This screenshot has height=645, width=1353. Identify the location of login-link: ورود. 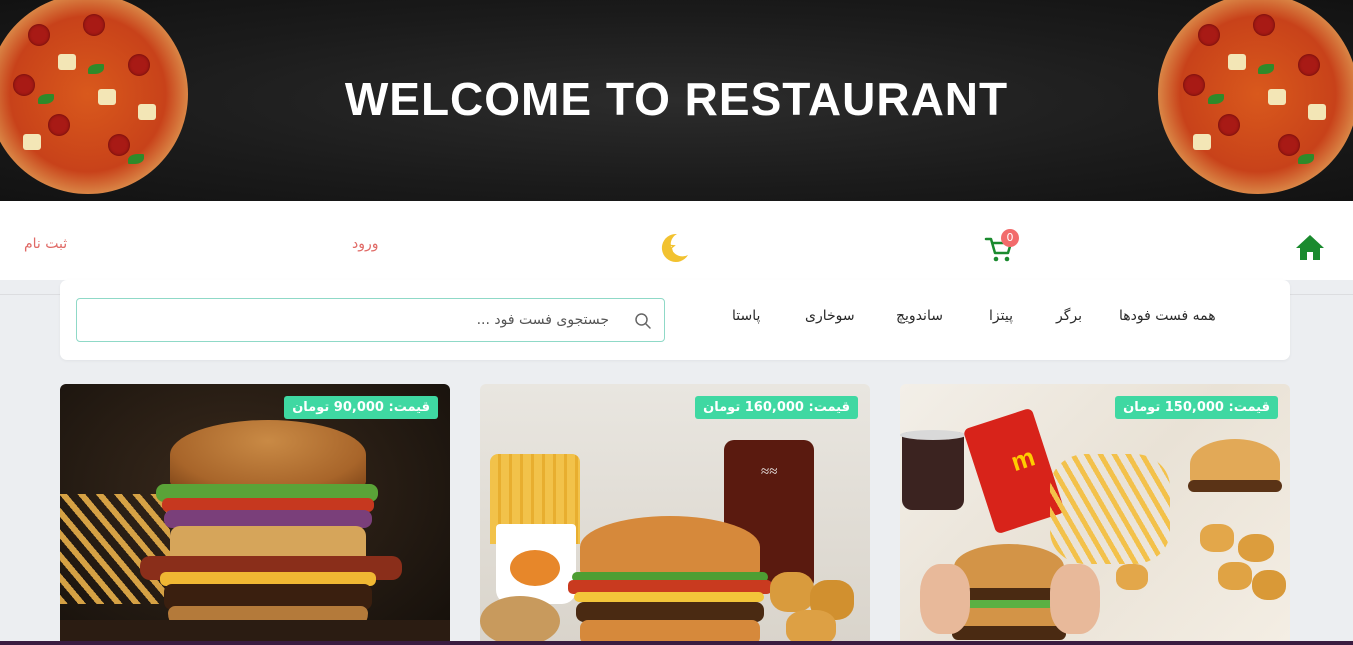
(365, 244).